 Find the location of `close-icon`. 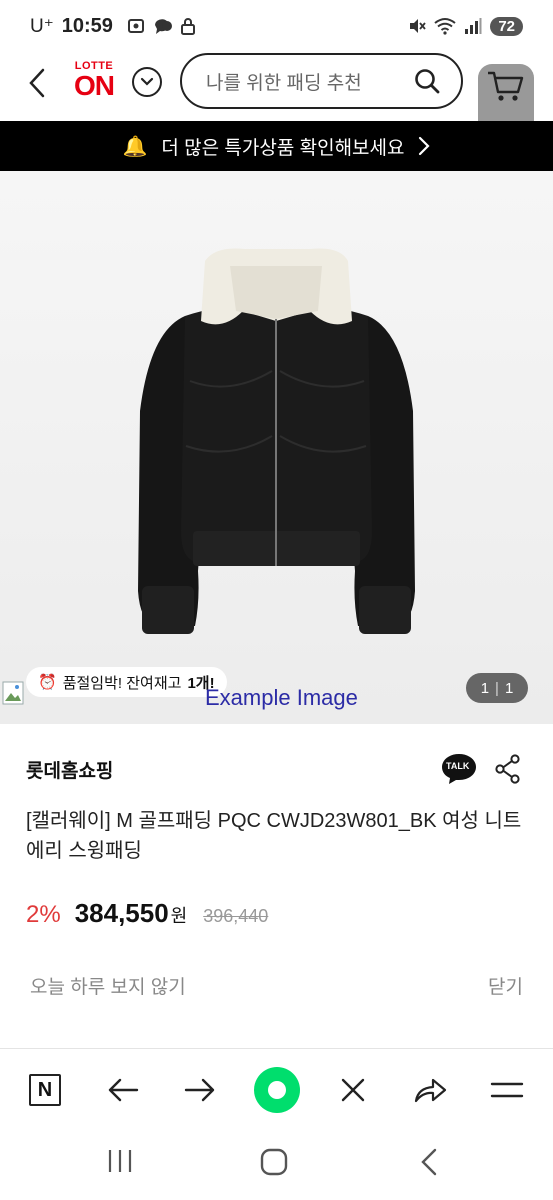

close-icon is located at coordinates (353, 1090).